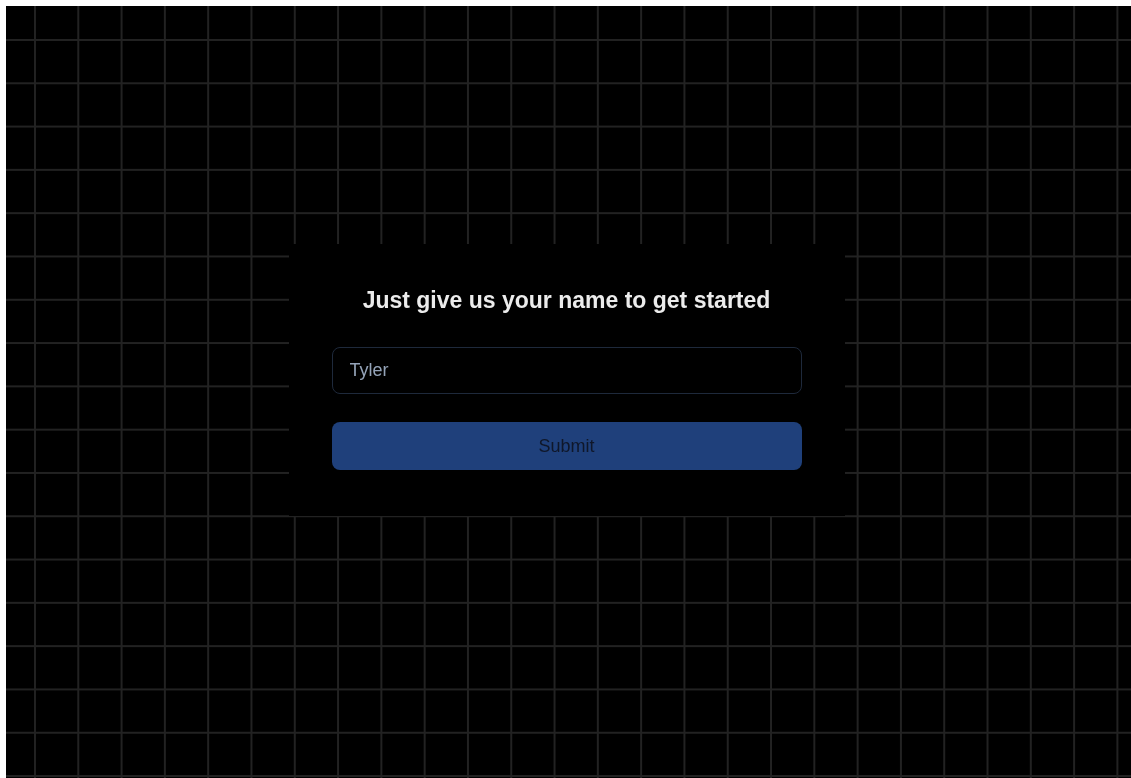 The image size is (1131, 778). I want to click on submit-button: Submit, so click(566, 446).